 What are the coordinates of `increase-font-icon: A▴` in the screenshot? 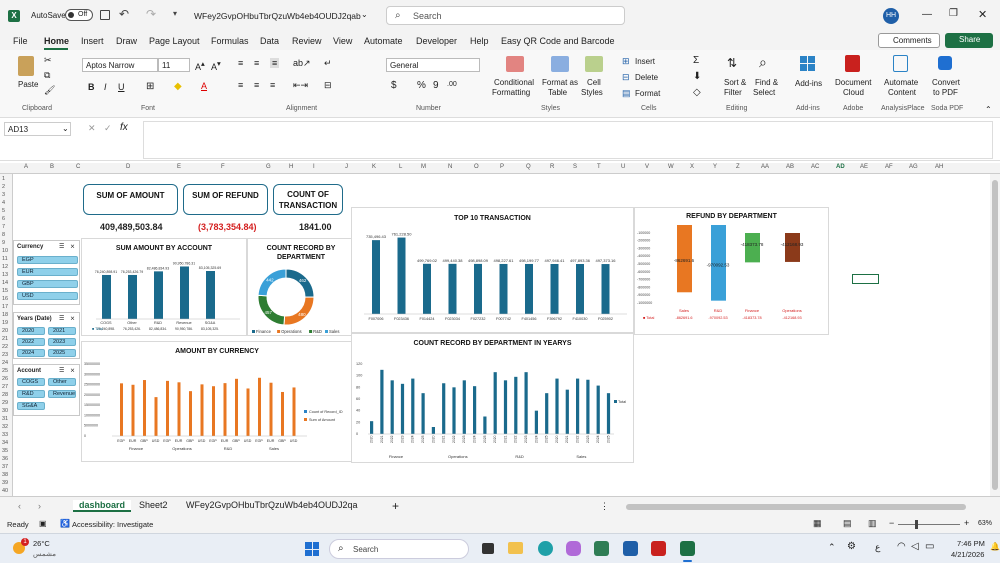 It's located at (200, 65).